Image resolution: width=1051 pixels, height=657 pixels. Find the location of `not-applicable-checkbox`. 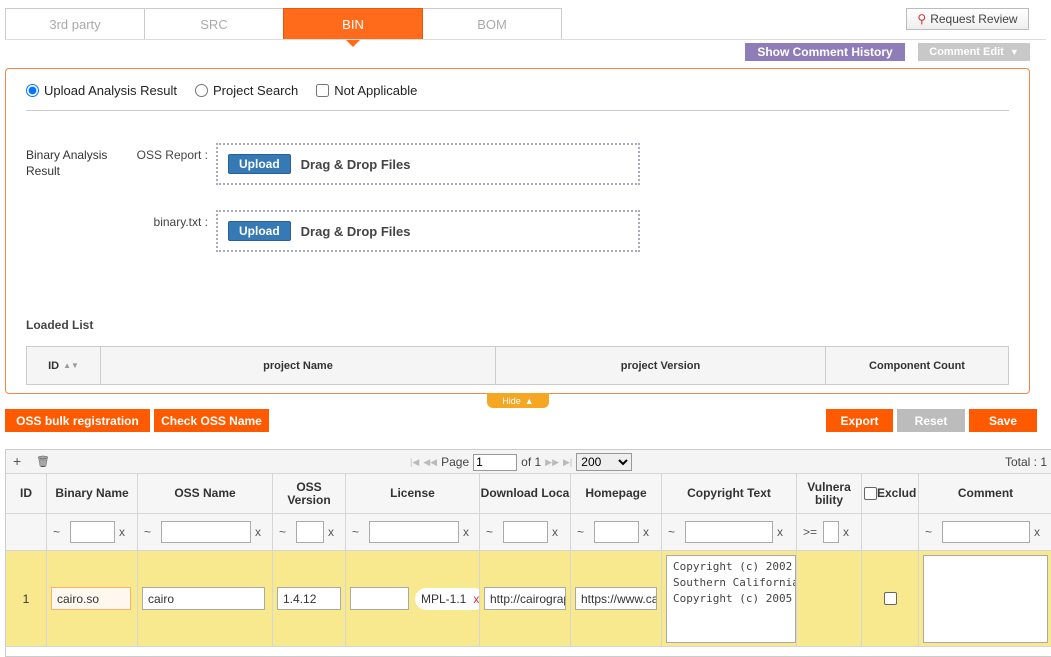

not-applicable-checkbox is located at coordinates (323, 90).